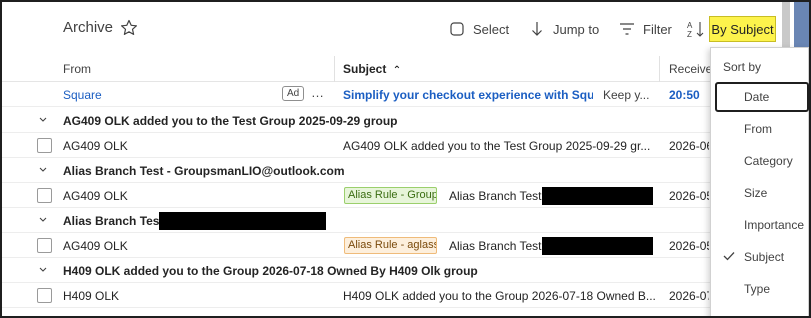 The width and height of the screenshot is (811, 318). What do you see at coordinates (689, 296) in the screenshot?
I see `received: 2026-07` at bounding box center [689, 296].